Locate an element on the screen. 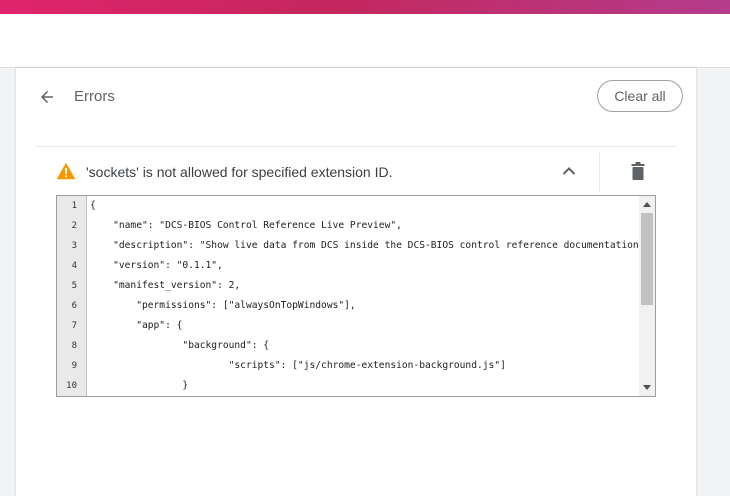 This screenshot has width=730, height=496. code-line: "permissions": ["alwaysOnTopWindows"], is located at coordinates (223, 305).